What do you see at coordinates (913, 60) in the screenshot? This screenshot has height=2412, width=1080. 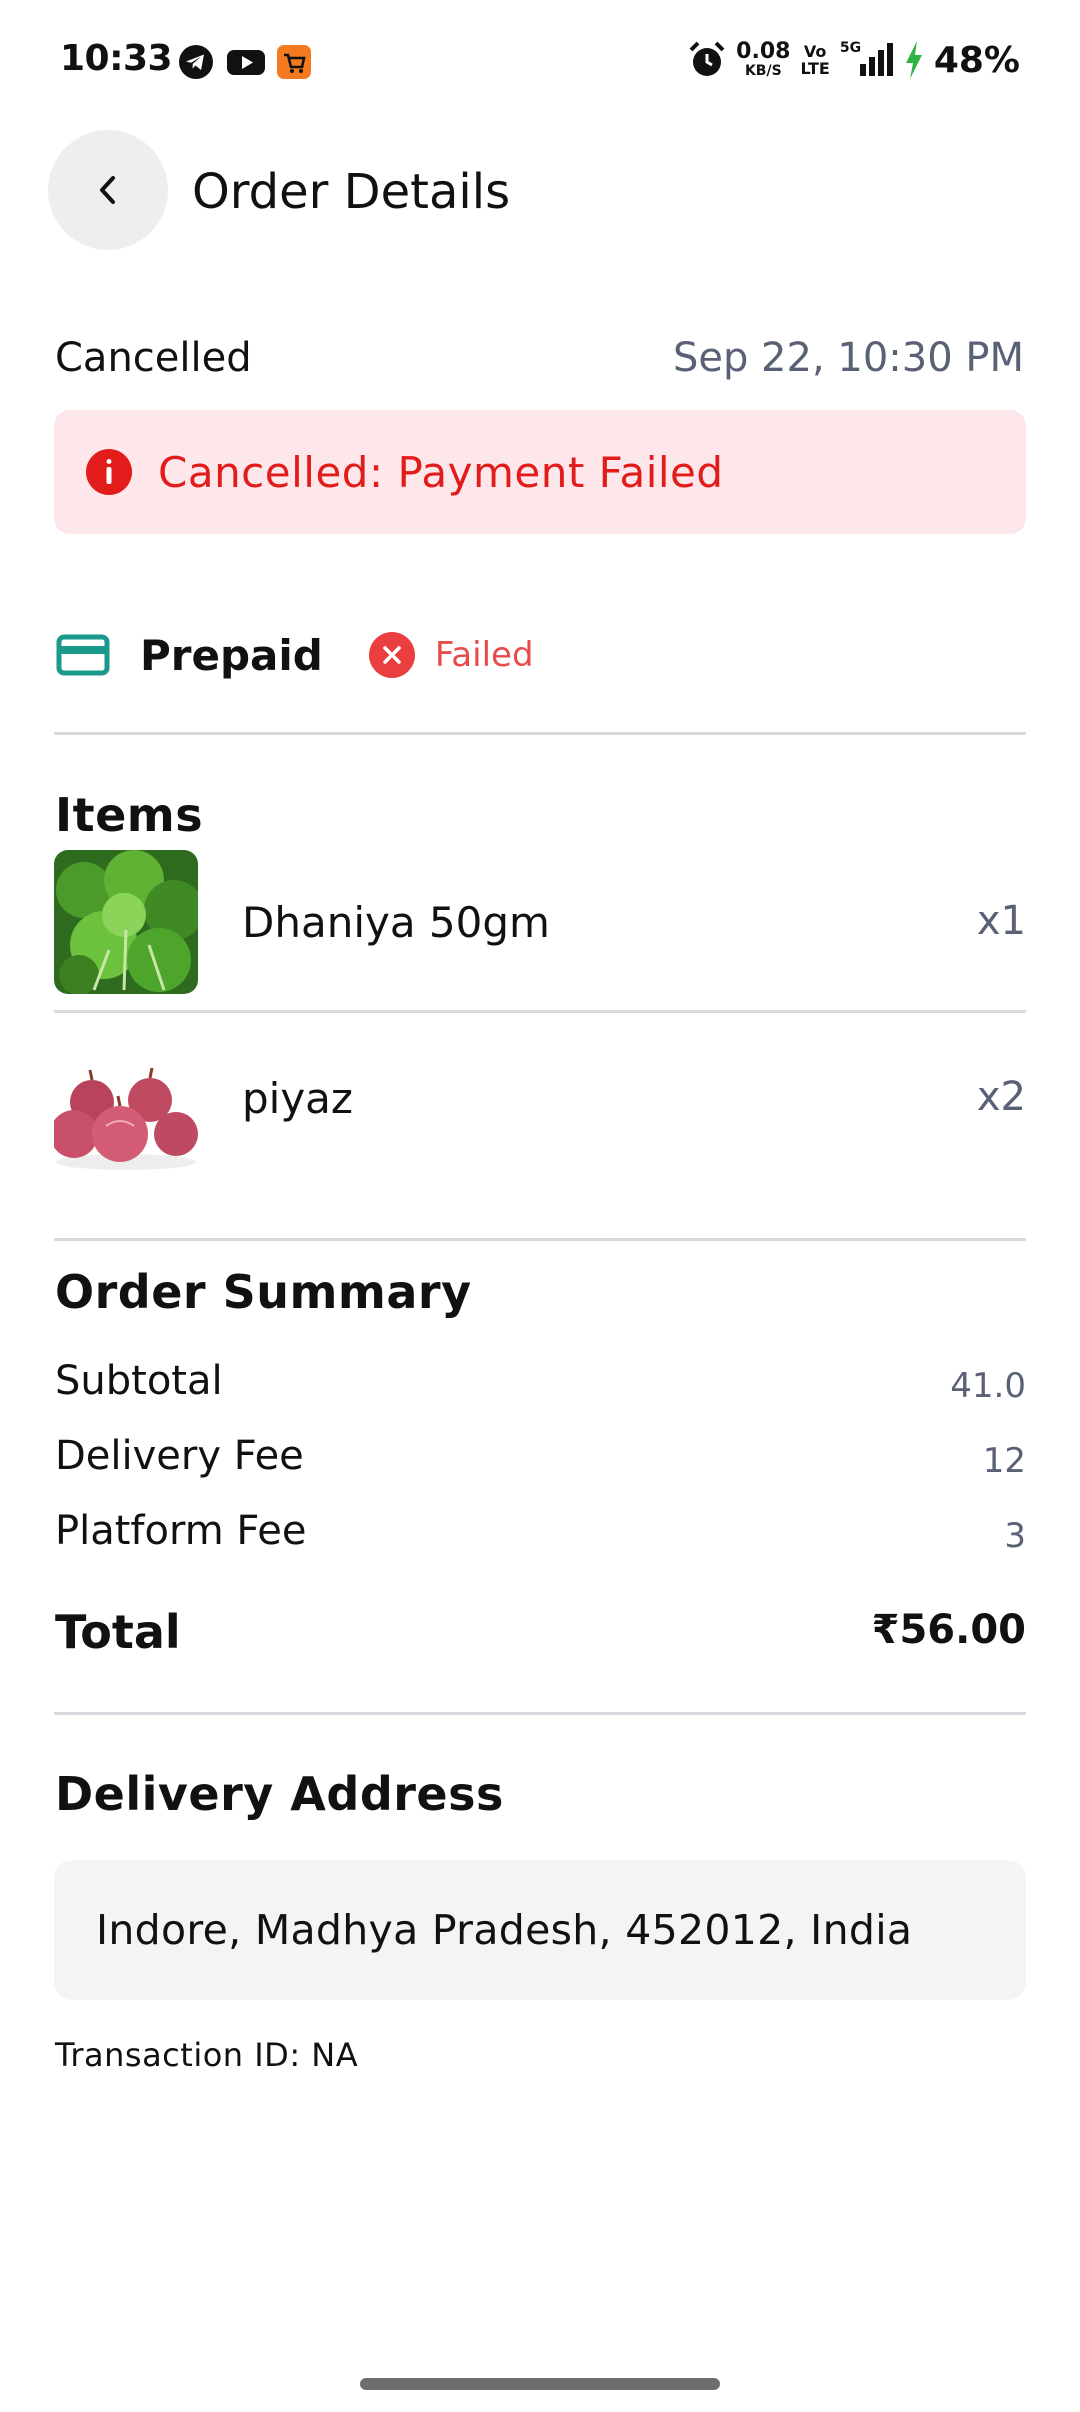 I see `charging-bolt-icon` at bounding box center [913, 60].